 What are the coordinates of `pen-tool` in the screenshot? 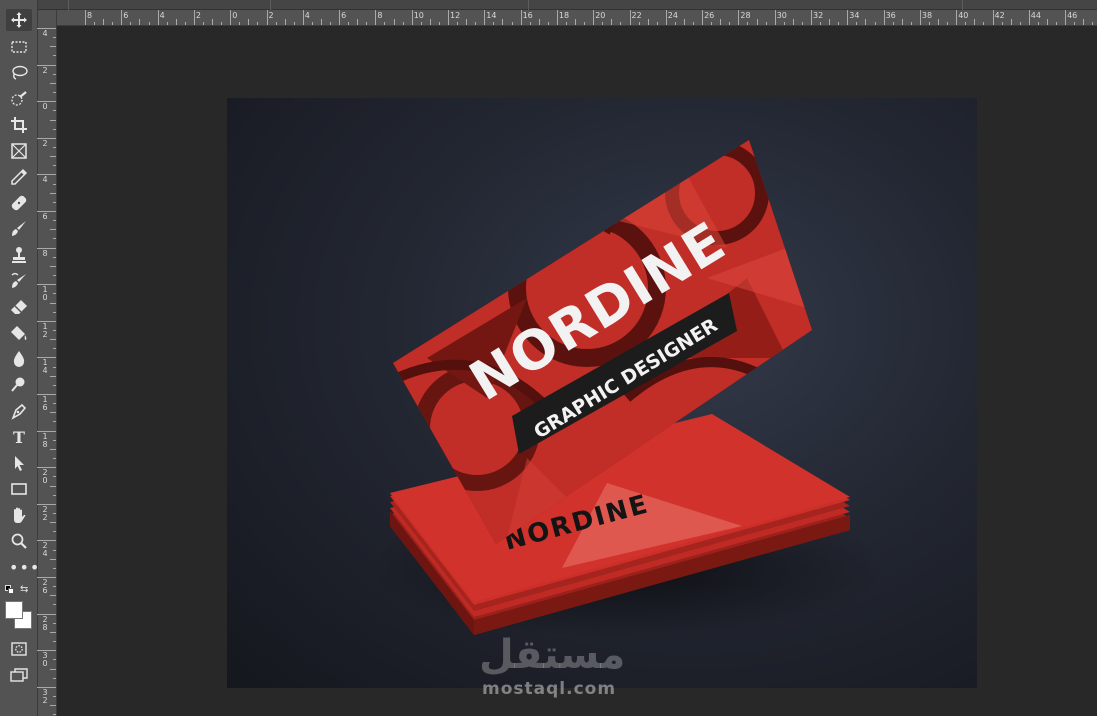 It's located at (19, 411).